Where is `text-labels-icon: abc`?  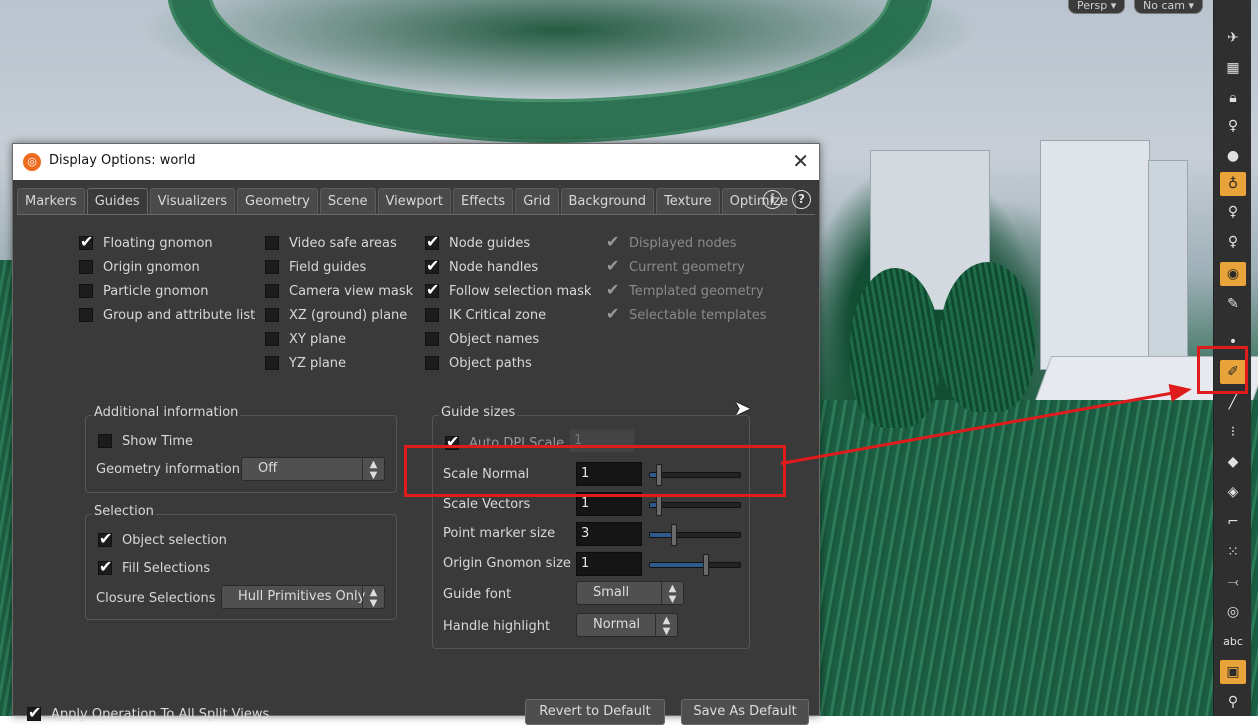
text-labels-icon: abc is located at coordinates (1233, 642).